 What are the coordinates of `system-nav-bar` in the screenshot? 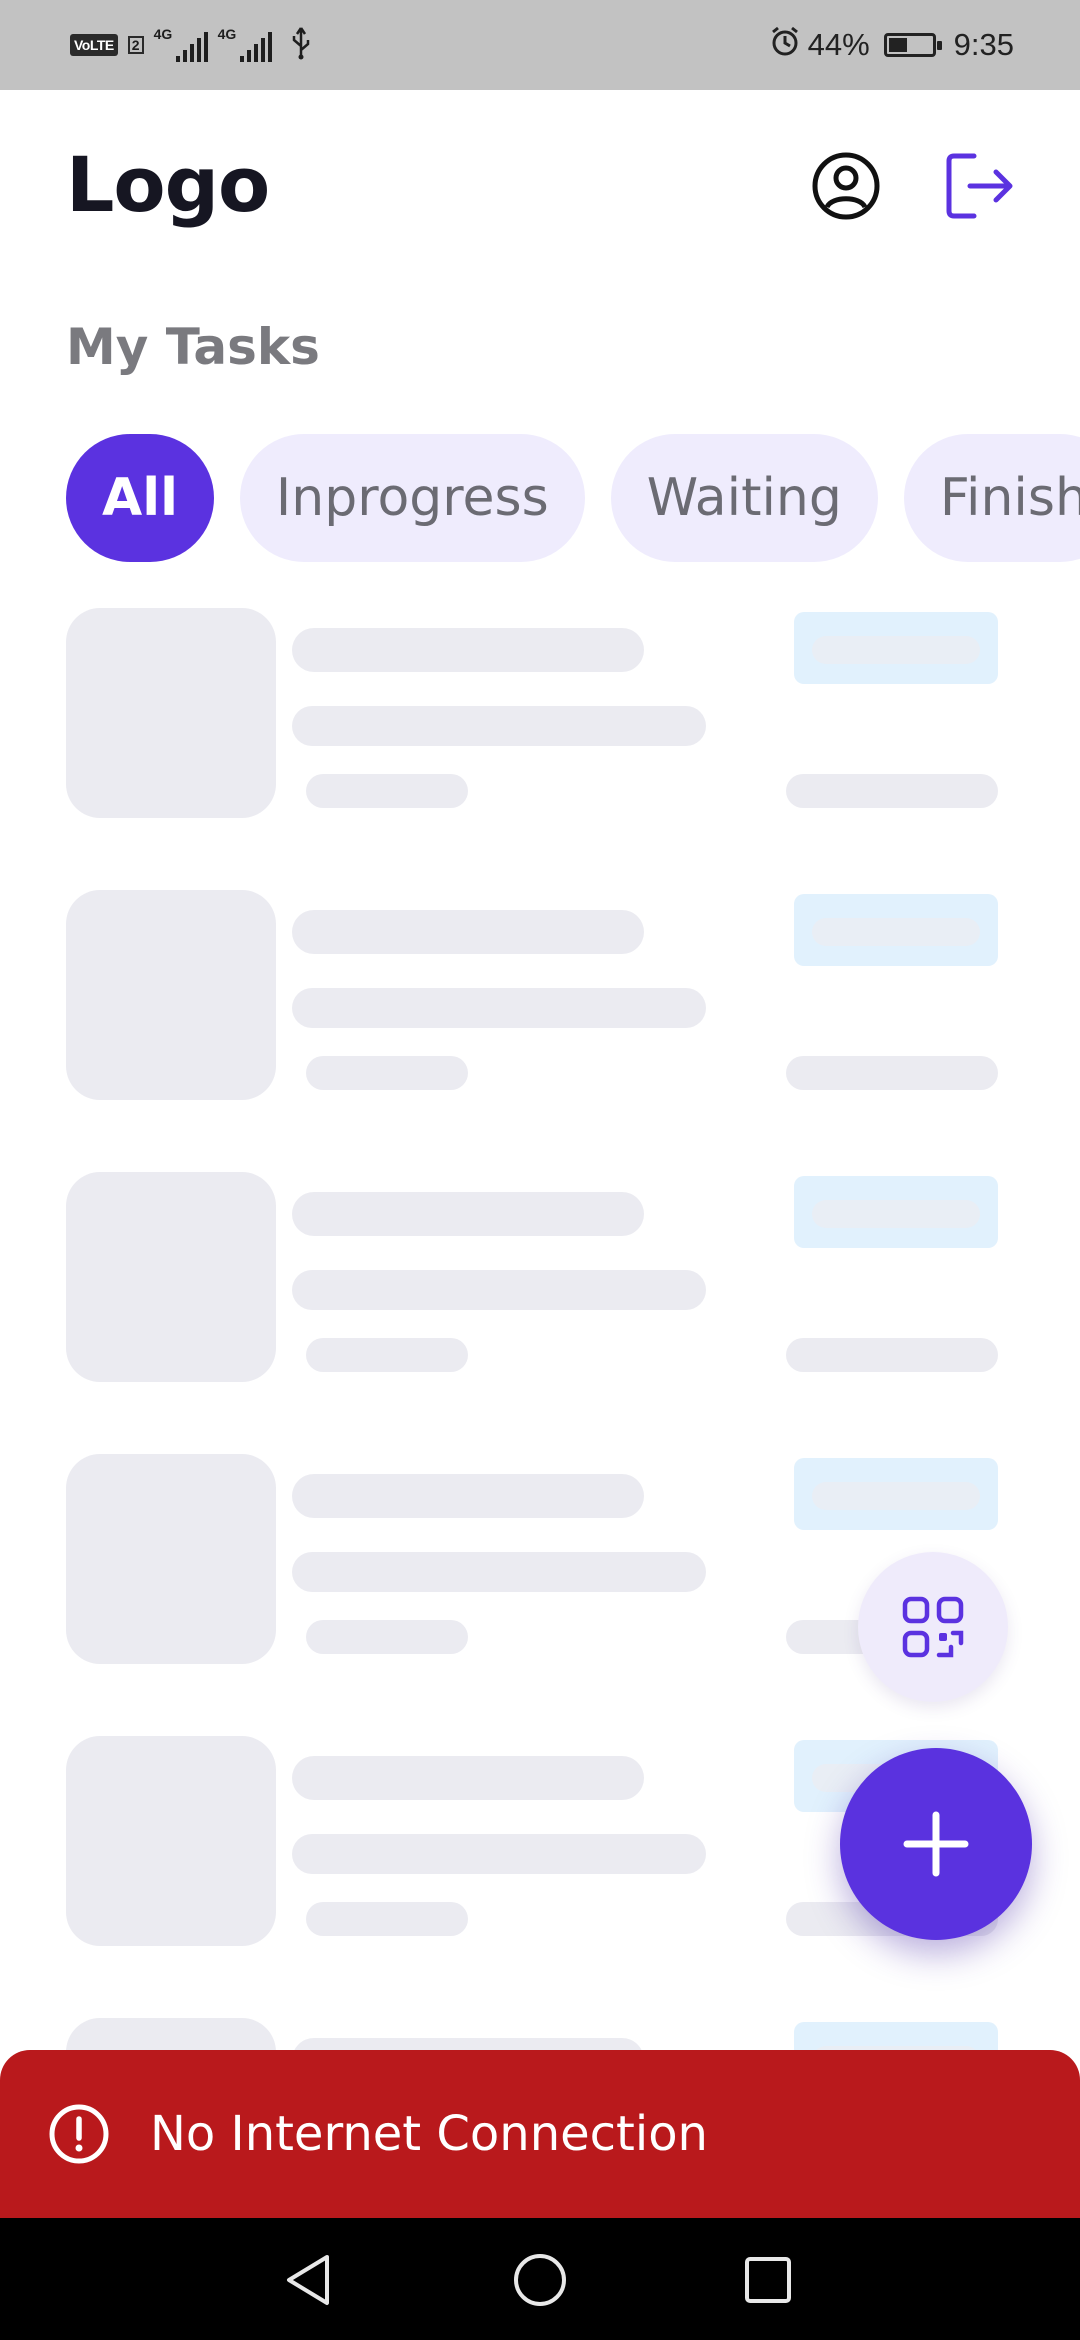 It's located at (540, 2279).